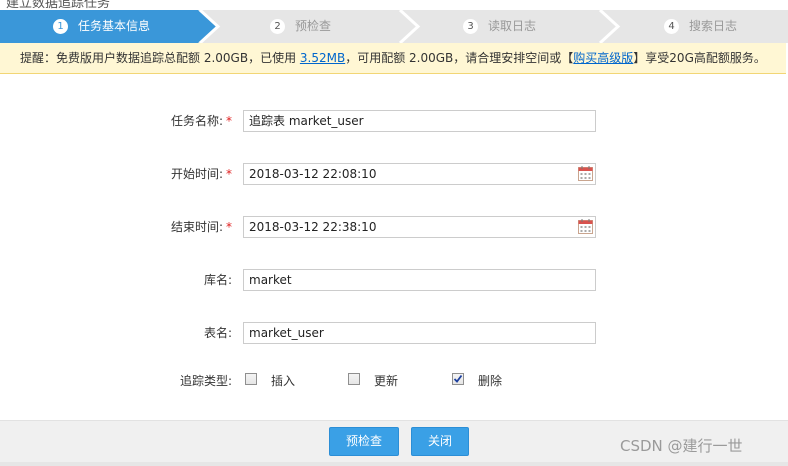 The image size is (788, 466). Describe the element at coordinates (699, 58) in the screenshot. I see `notice-suffix: 】享受20G高配额服务。` at that location.